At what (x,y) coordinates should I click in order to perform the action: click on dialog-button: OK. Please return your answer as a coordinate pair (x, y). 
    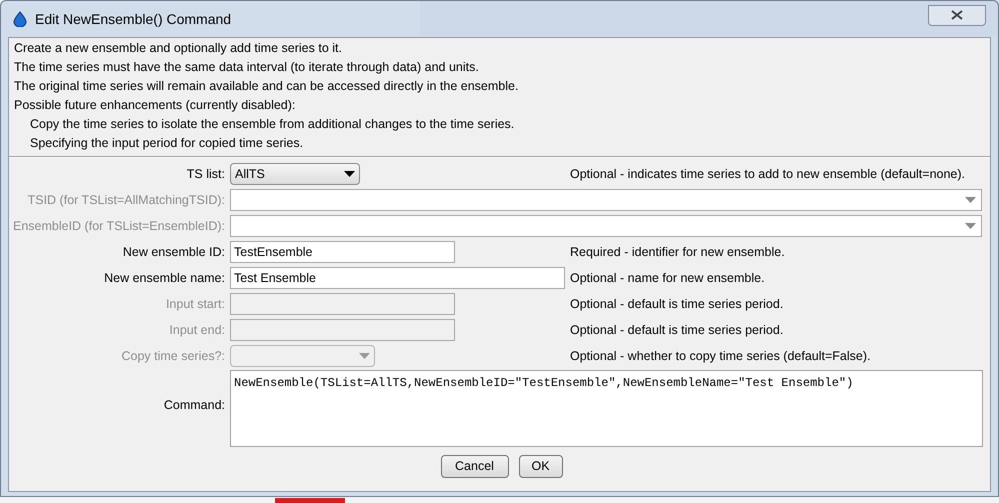
    Looking at the image, I should click on (540, 466).